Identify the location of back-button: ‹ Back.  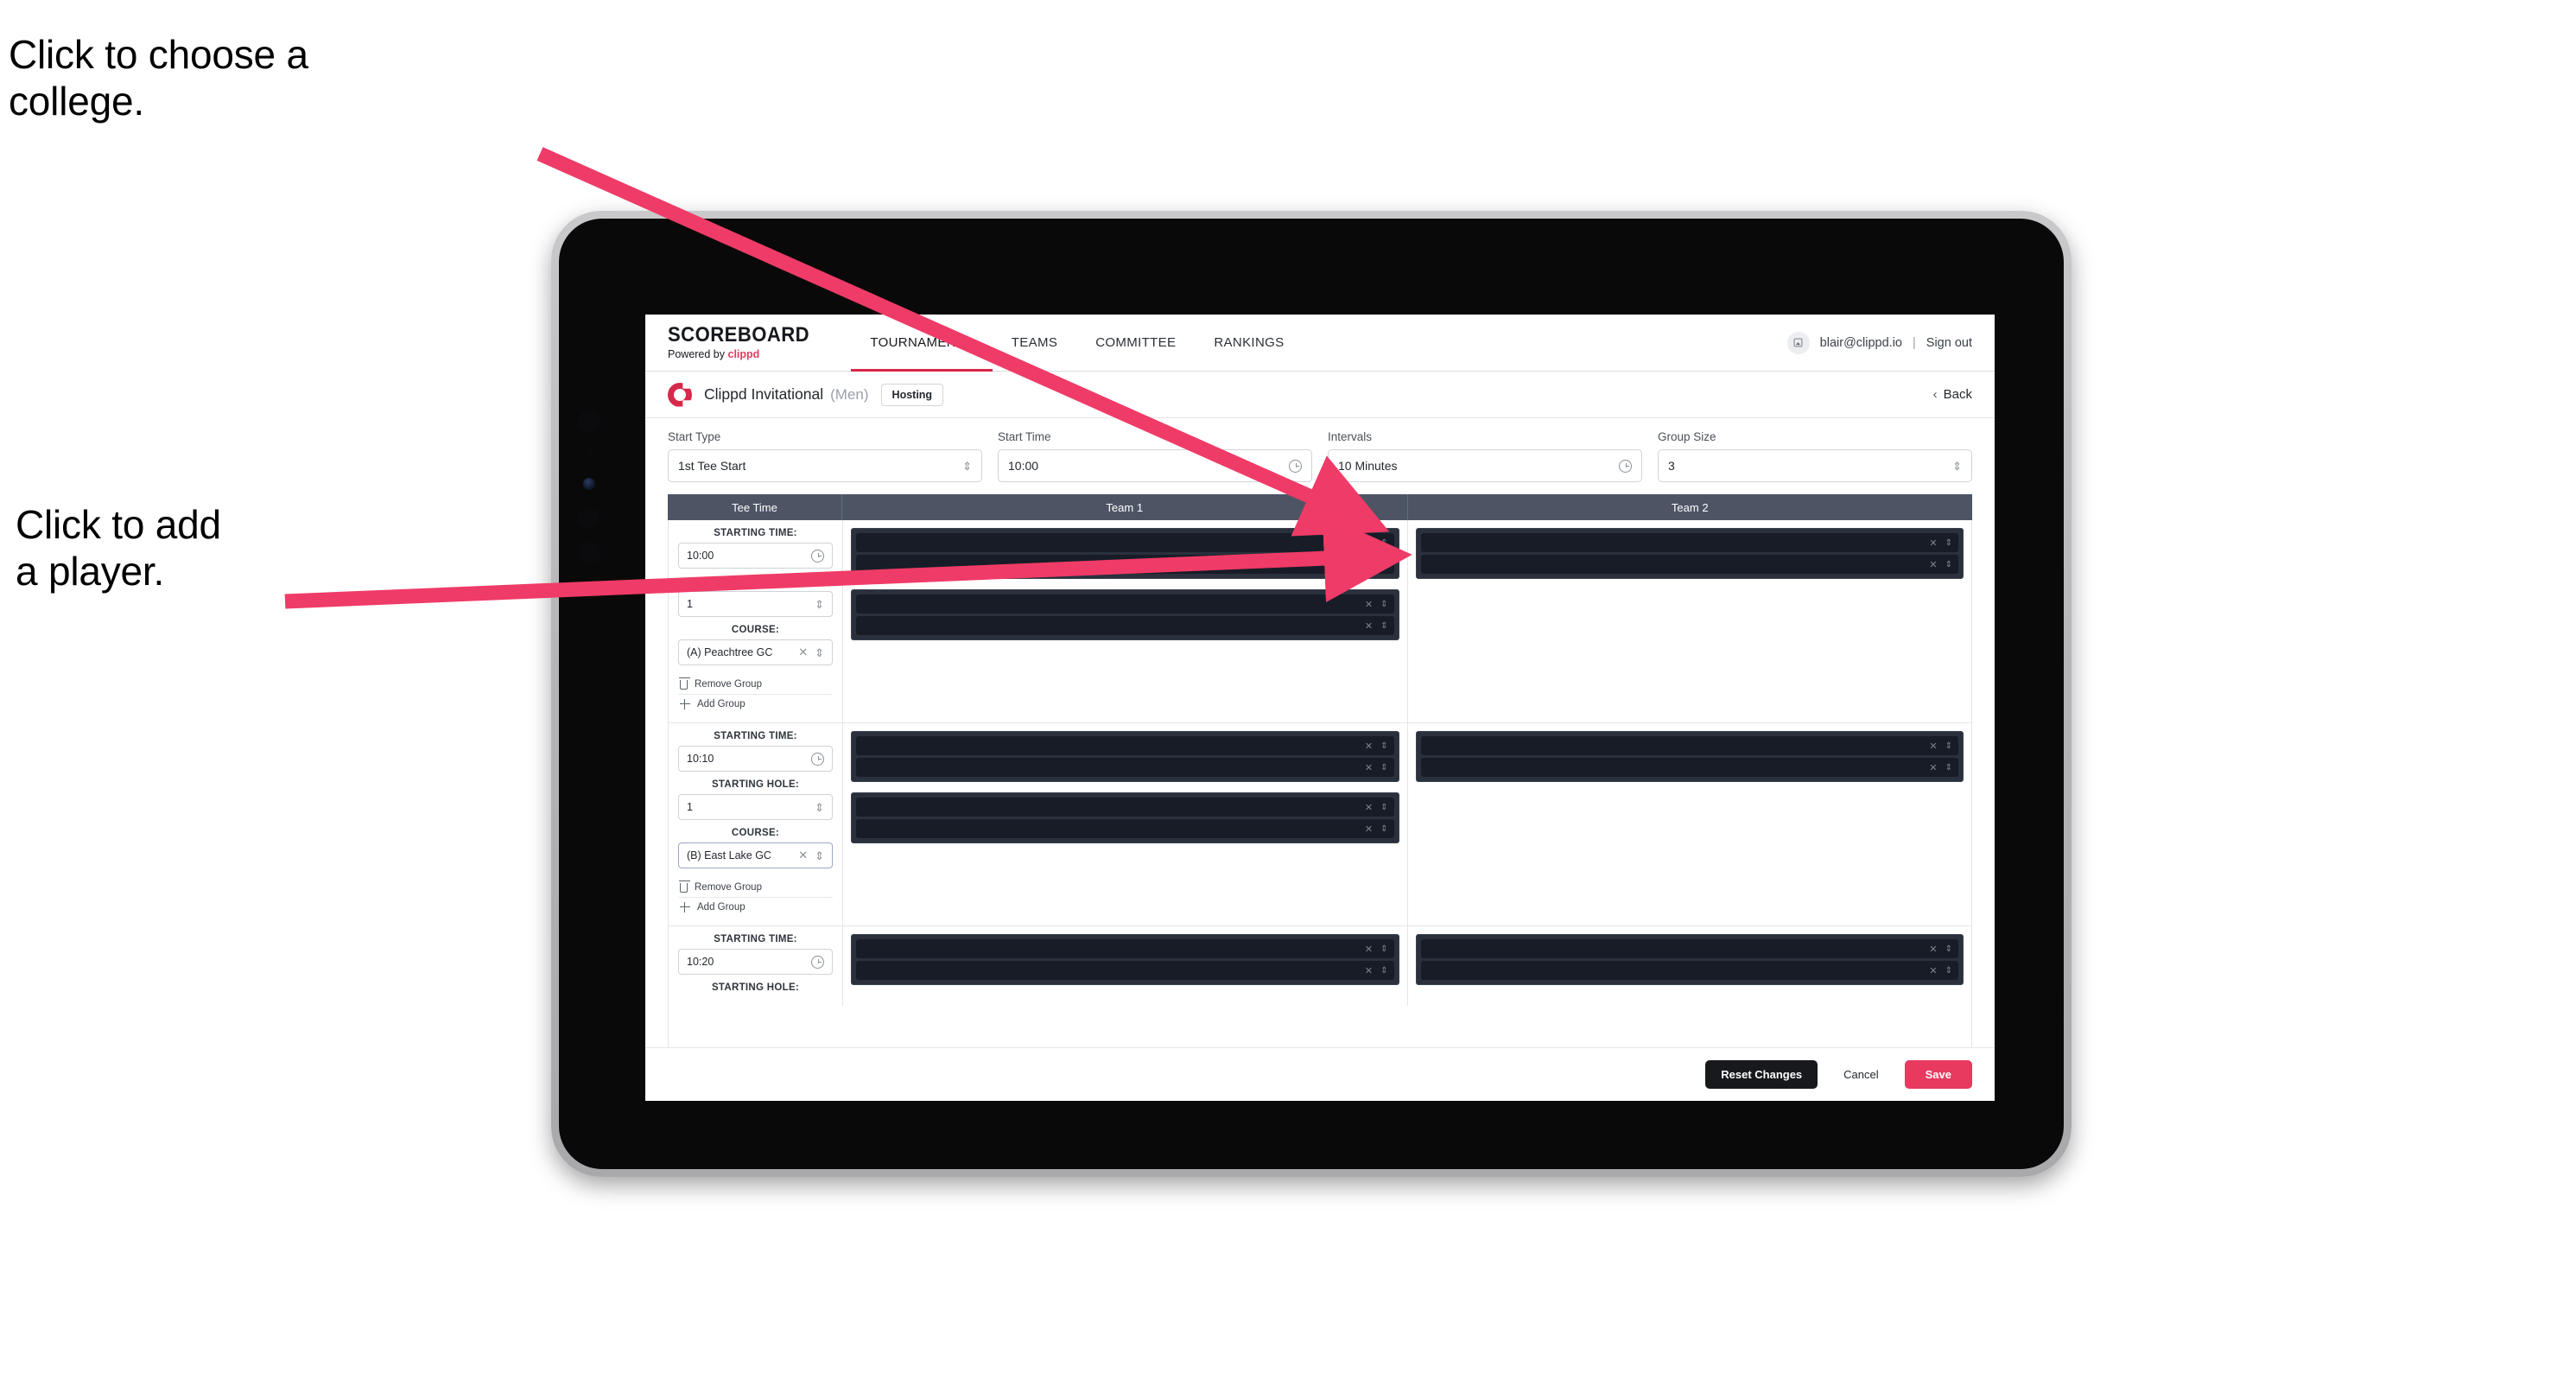
(1952, 394).